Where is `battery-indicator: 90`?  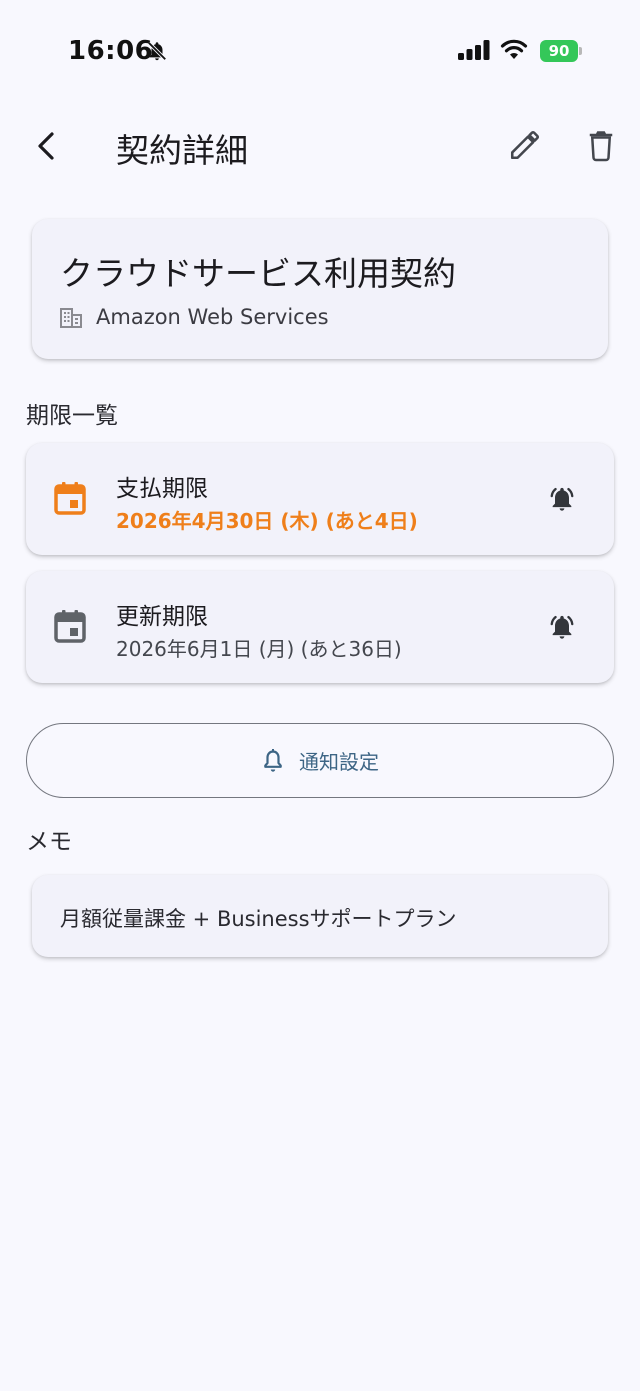
battery-indicator: 90 is located at coordinates (561, 51).